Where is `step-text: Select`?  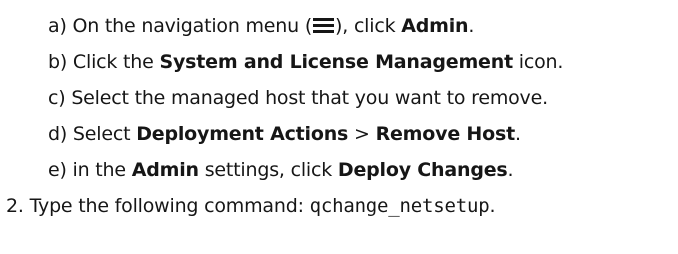 step-text: Select is located at coordinates (104, 134).